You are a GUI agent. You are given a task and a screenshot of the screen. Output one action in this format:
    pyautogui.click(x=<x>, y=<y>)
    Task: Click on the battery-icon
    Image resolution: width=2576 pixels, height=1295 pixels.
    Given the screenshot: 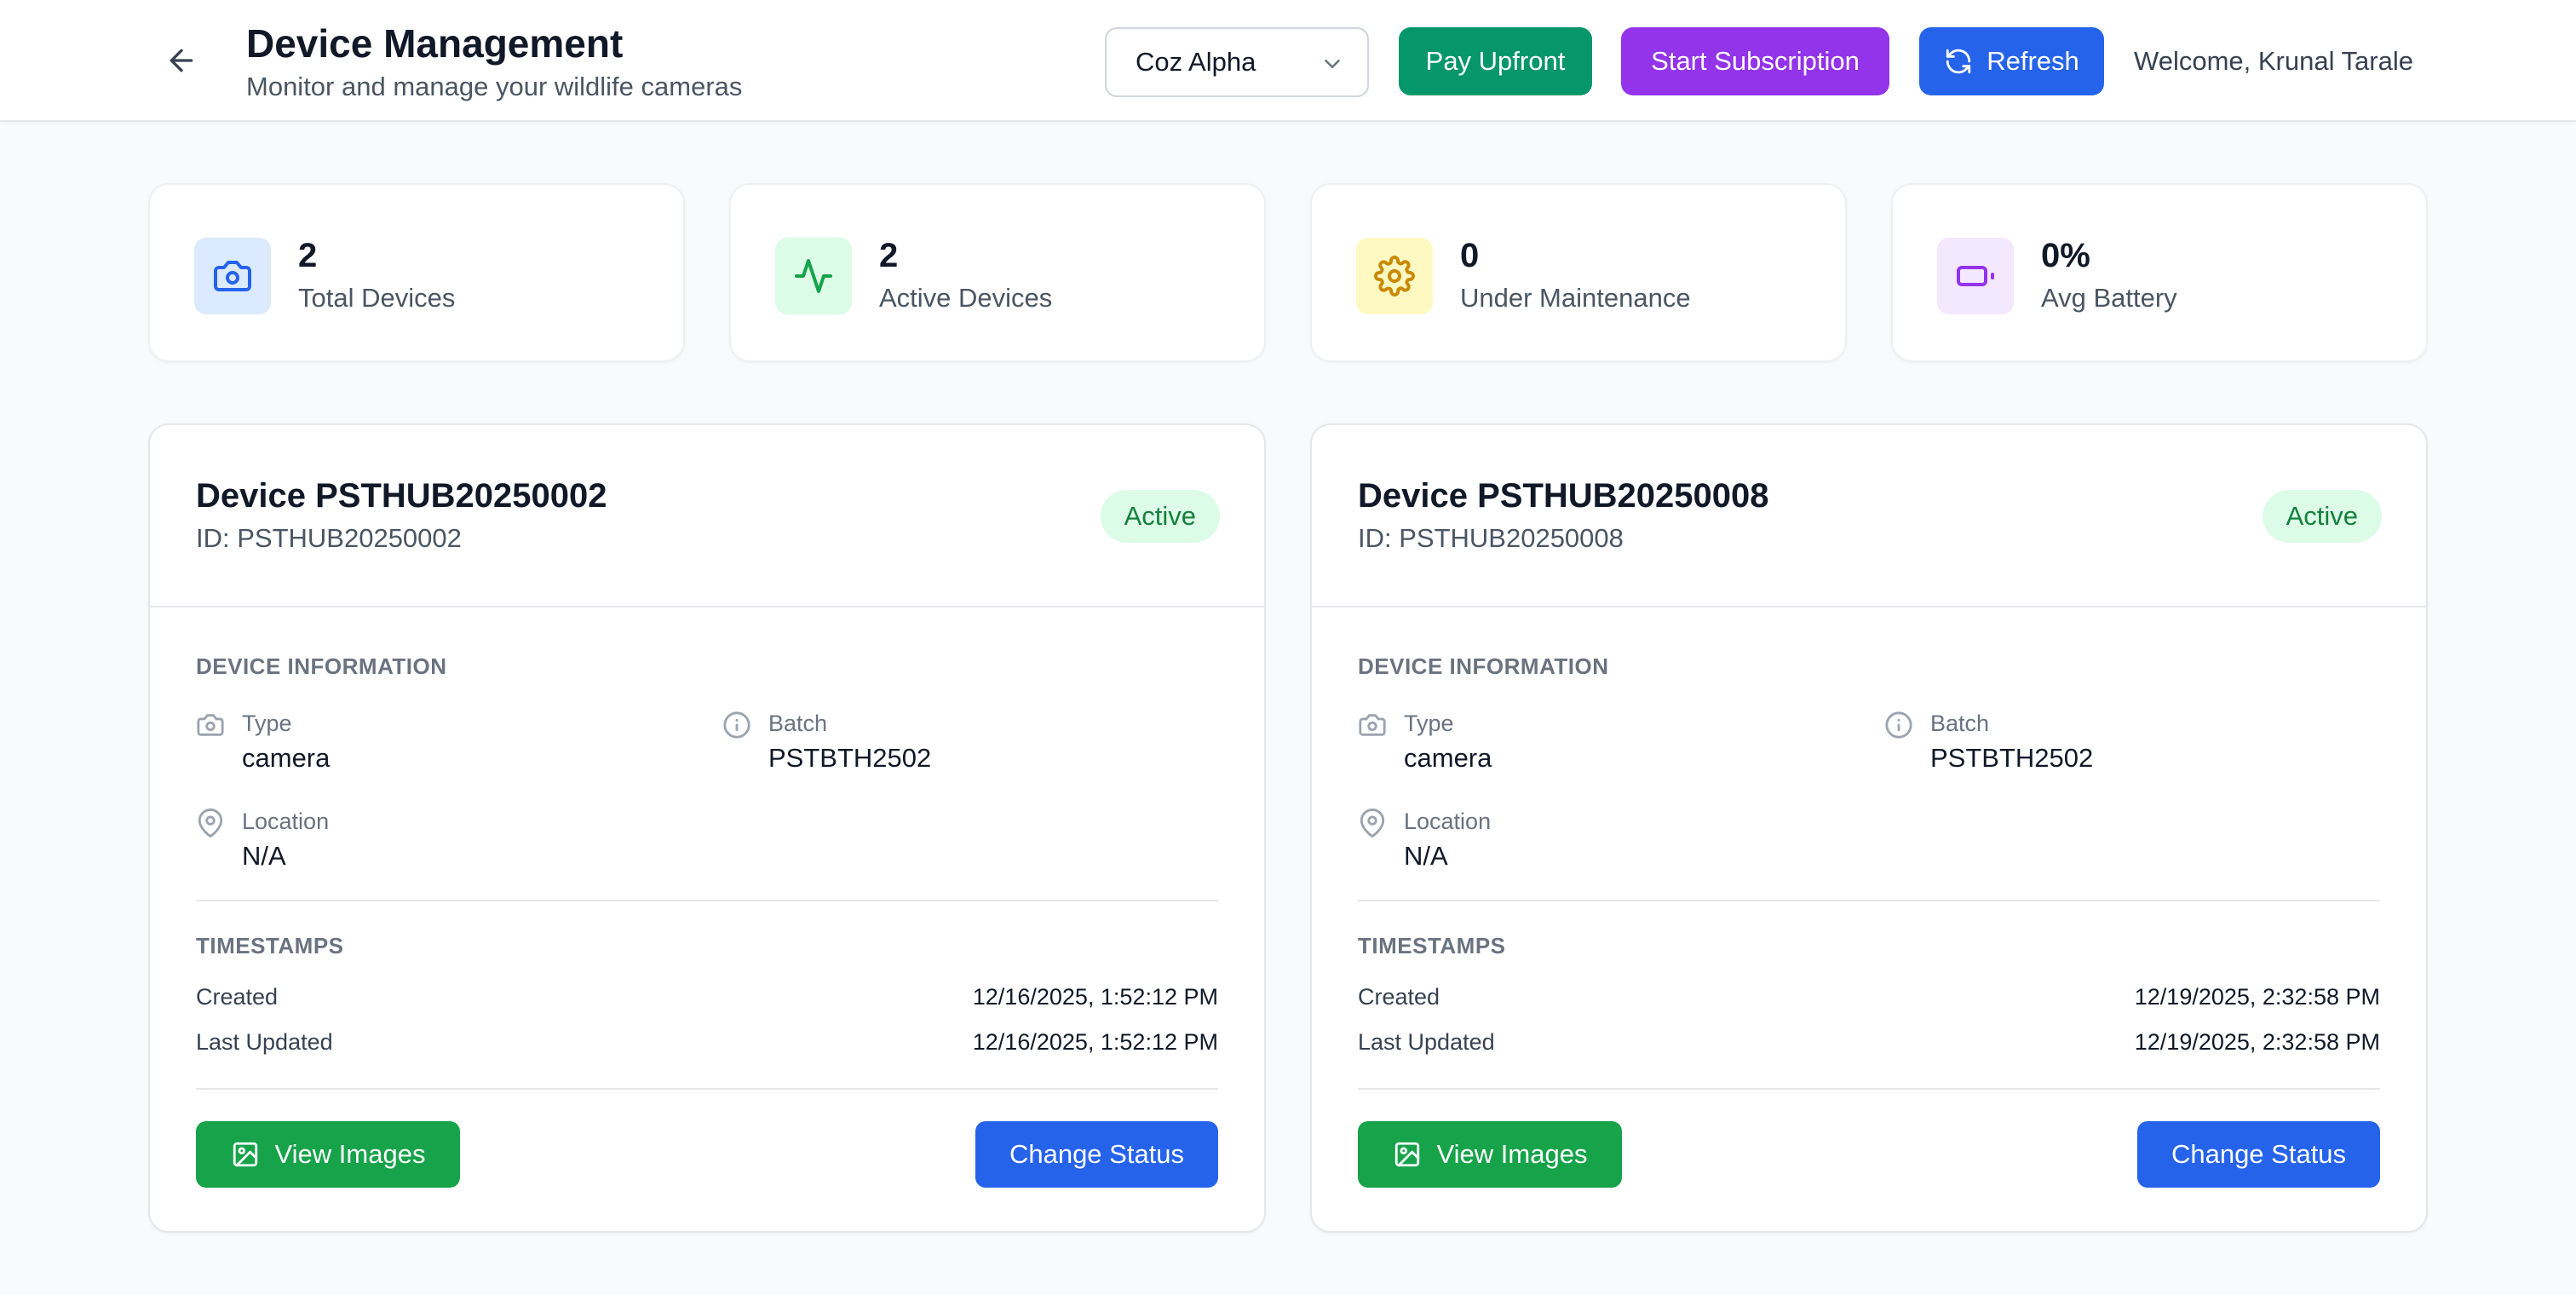 What is the action you would take?
    pyautogui.click(x=1976, y=276)
    